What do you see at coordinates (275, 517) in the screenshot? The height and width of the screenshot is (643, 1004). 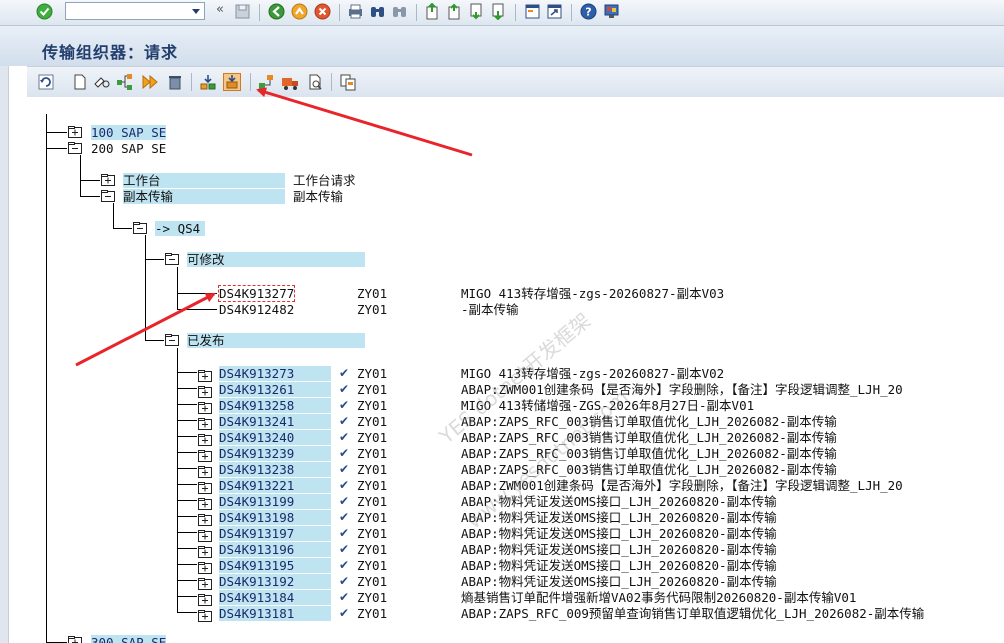 I see `request-item-id: DS4K913198` at bounding box center [275, 517].